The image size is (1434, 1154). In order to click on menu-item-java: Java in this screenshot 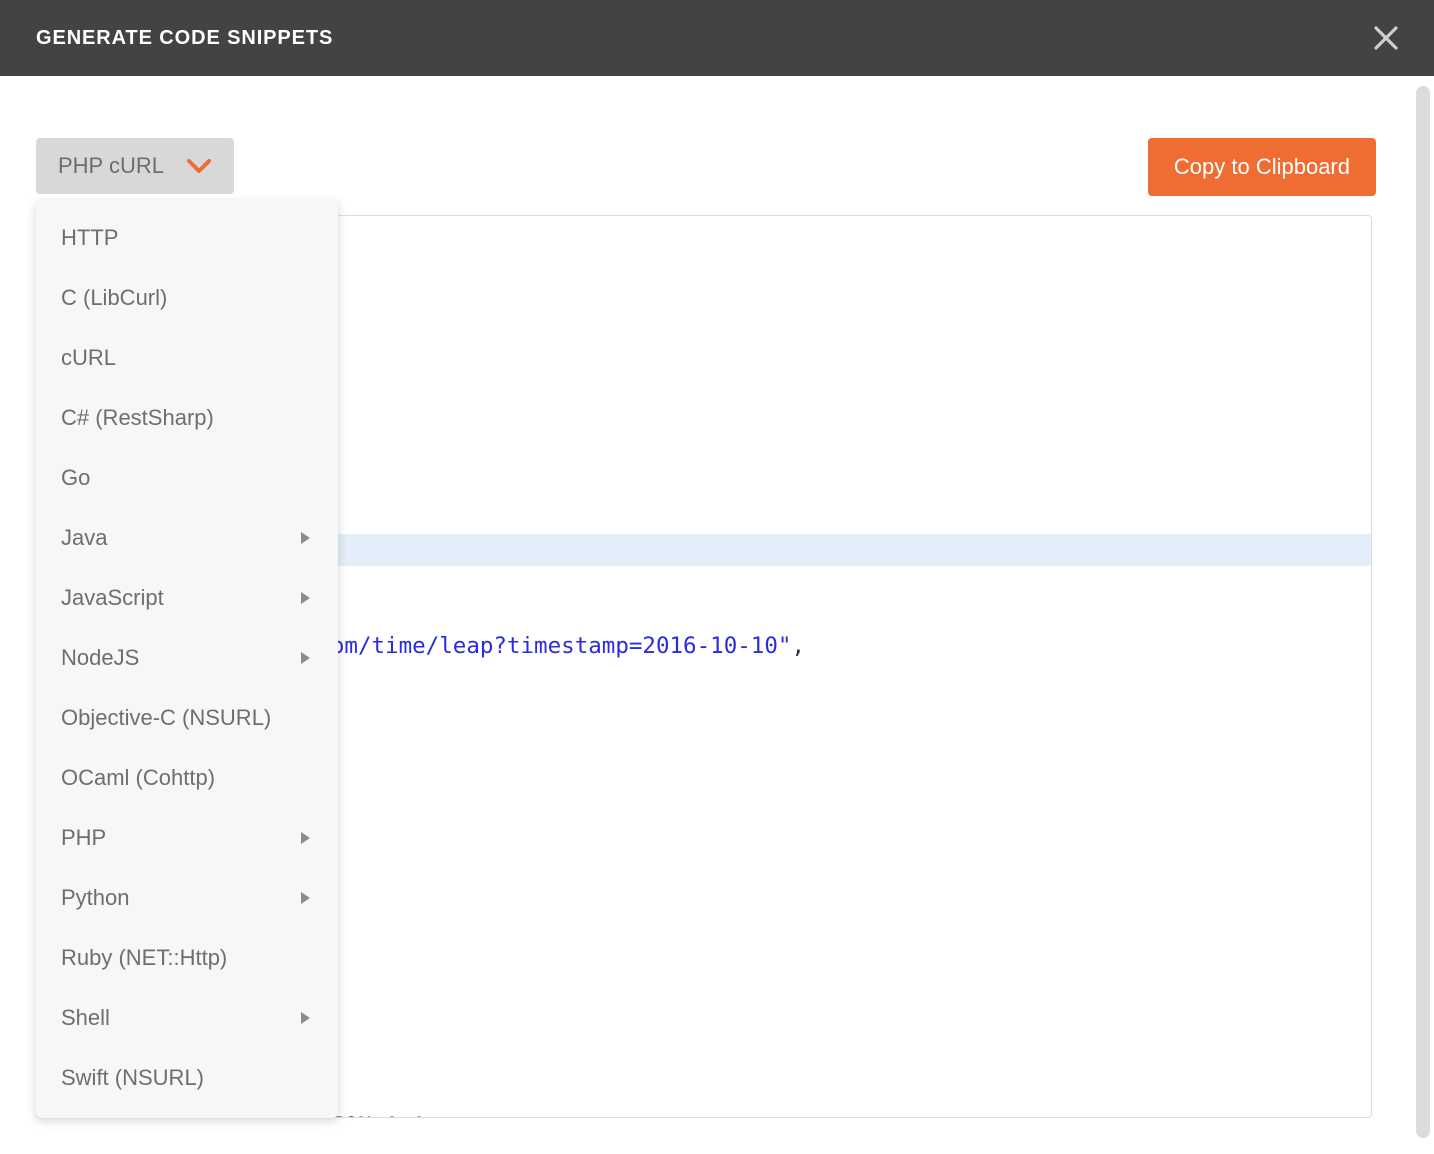, I will do `click(187, 538)`.